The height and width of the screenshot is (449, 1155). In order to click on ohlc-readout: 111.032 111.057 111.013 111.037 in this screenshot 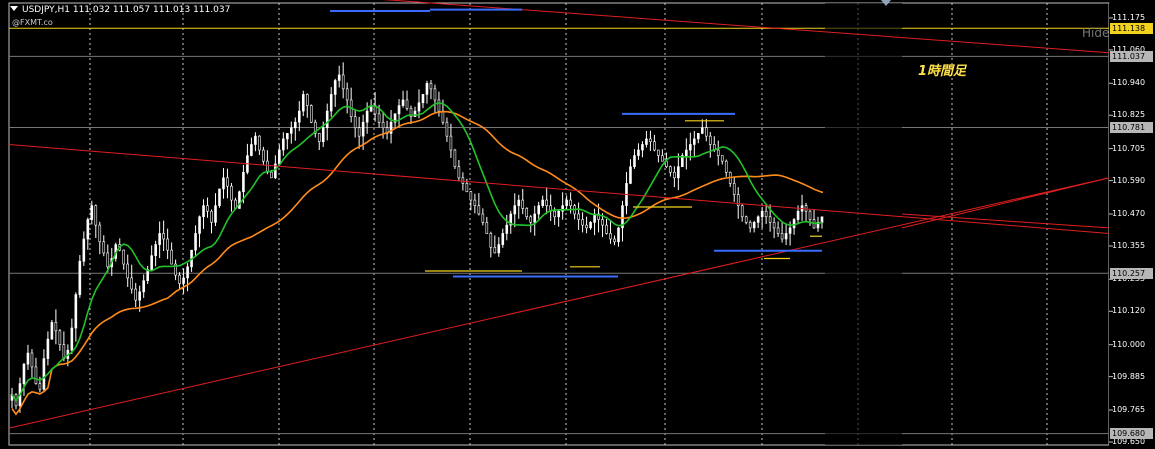, I will do `click(151, 10)`.